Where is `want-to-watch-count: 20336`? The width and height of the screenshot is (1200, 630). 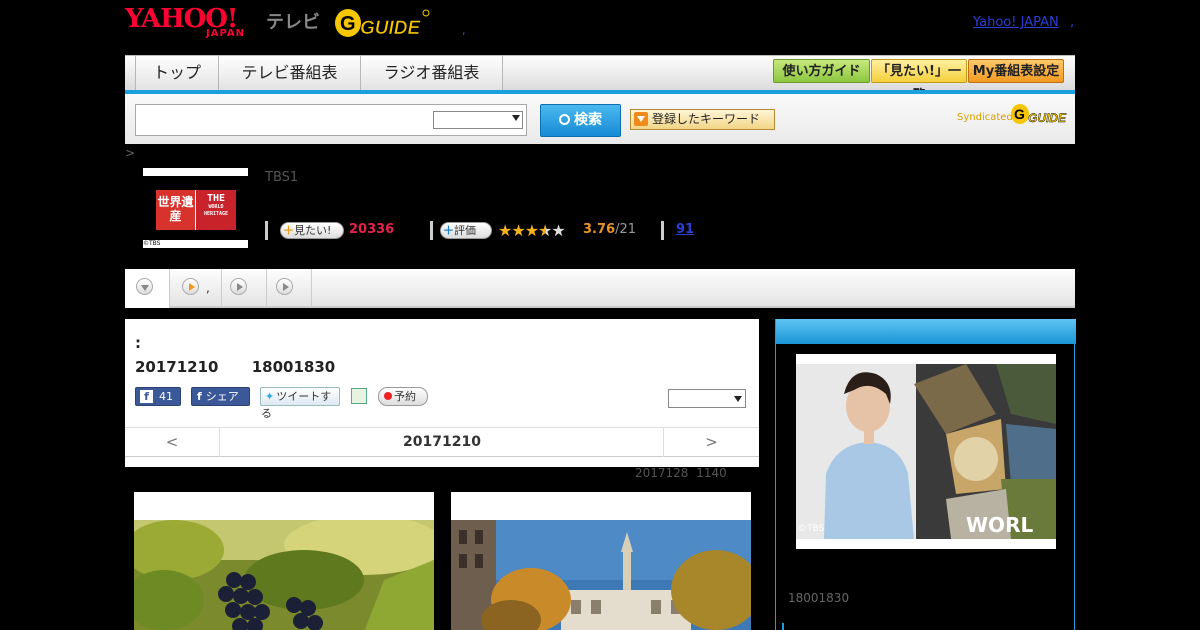 want-to-watch-count: 20336 is located at coordinates (372, 229).